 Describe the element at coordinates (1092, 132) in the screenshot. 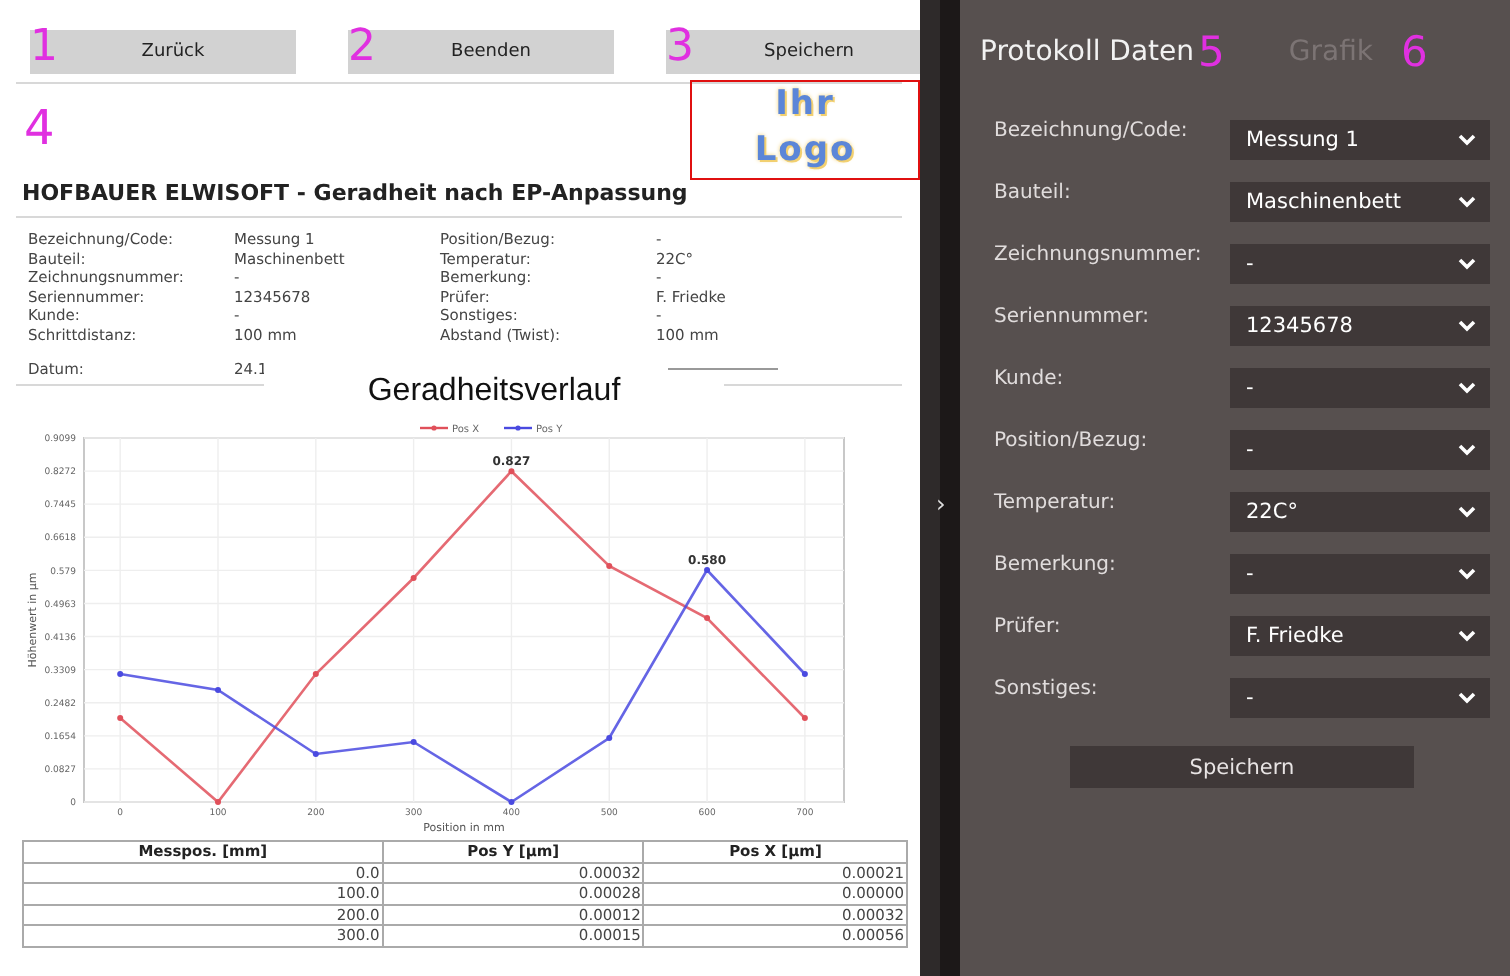

I see `field-label: Bezeichnung/Code:` at that location.